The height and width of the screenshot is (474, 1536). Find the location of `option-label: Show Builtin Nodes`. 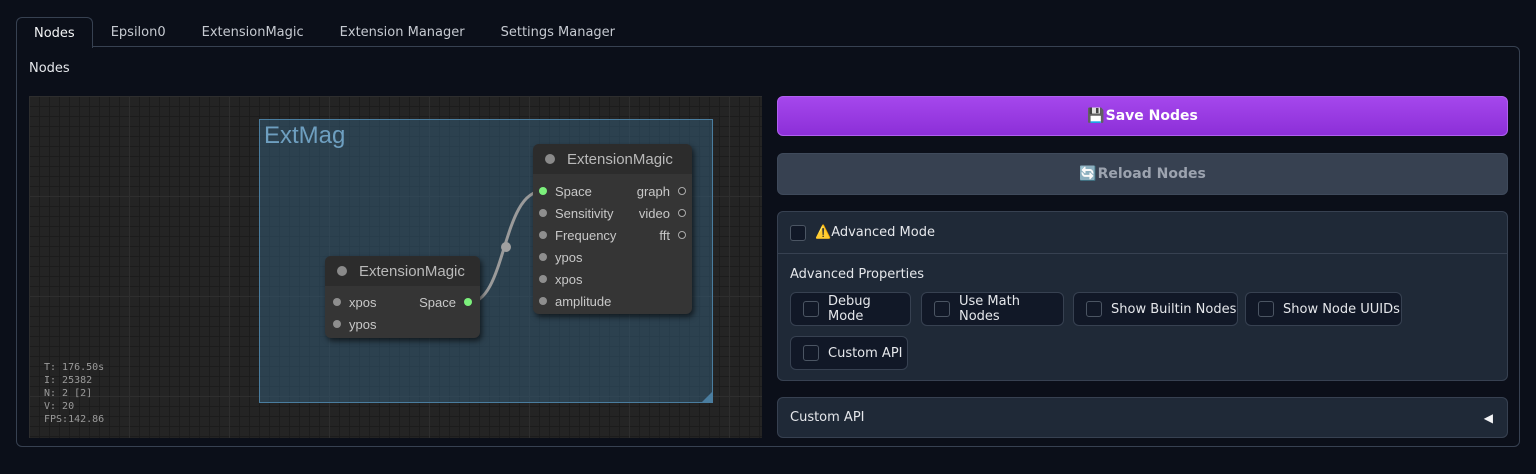

option-label: Show Builtin Nodes is located at coordinates (1174, 309).